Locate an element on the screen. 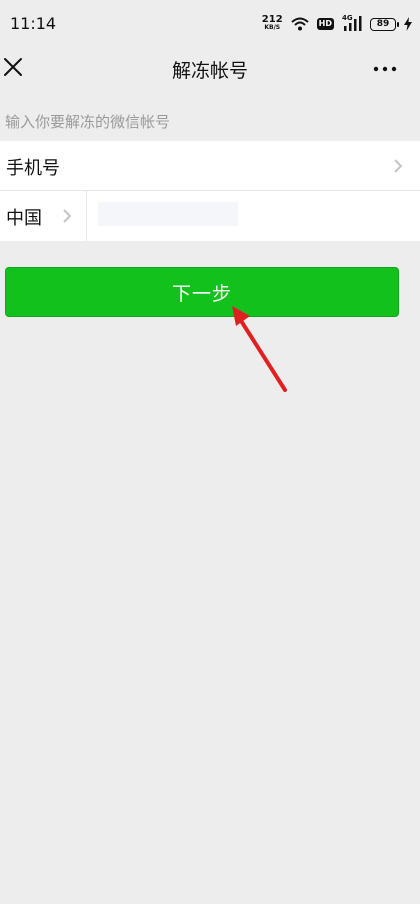 Image resolution: width=420 pixels, height=904 pixels. wifi-icon is located at coordinates (299, 24).